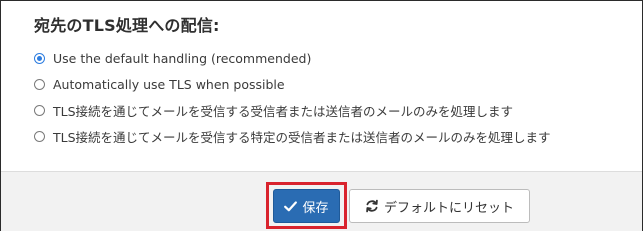 The width and height of the screenshot is (643, 240). What do you see at coordinates (372, 206) in the screenshot?
I see `refresh-icon` at bounding box center [372, 206].